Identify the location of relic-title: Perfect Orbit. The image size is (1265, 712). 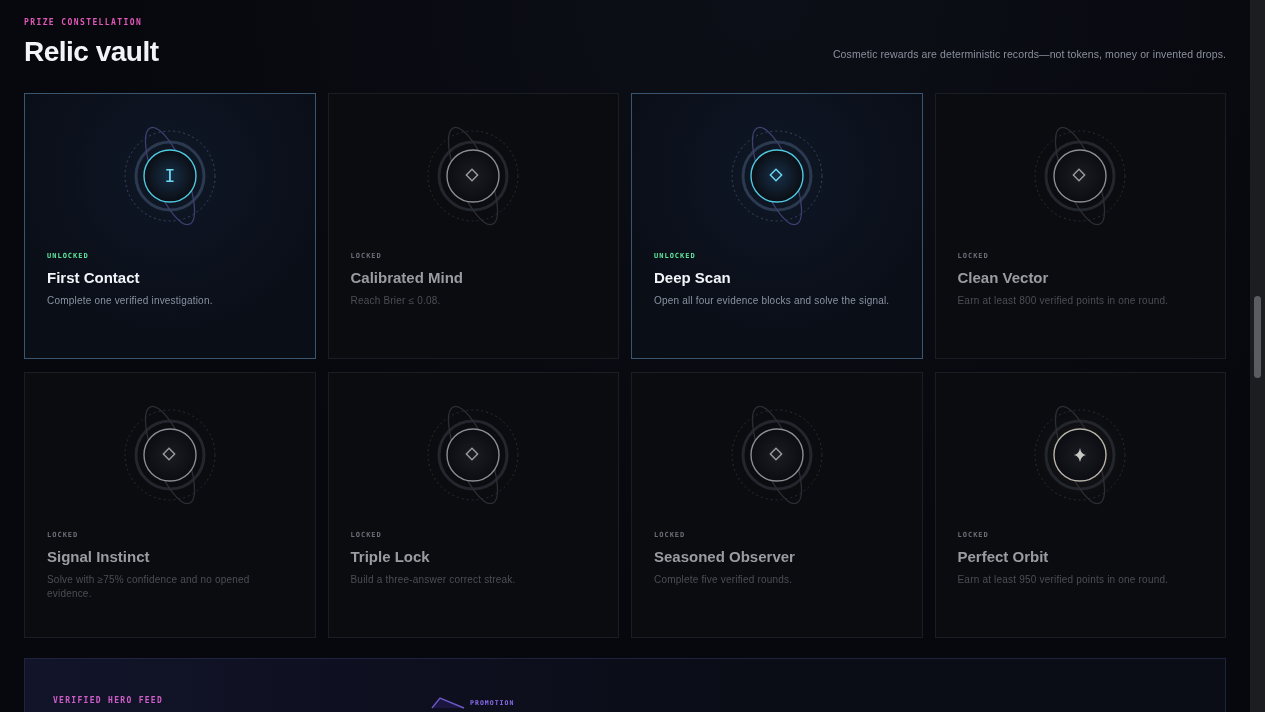
(1003, 556).